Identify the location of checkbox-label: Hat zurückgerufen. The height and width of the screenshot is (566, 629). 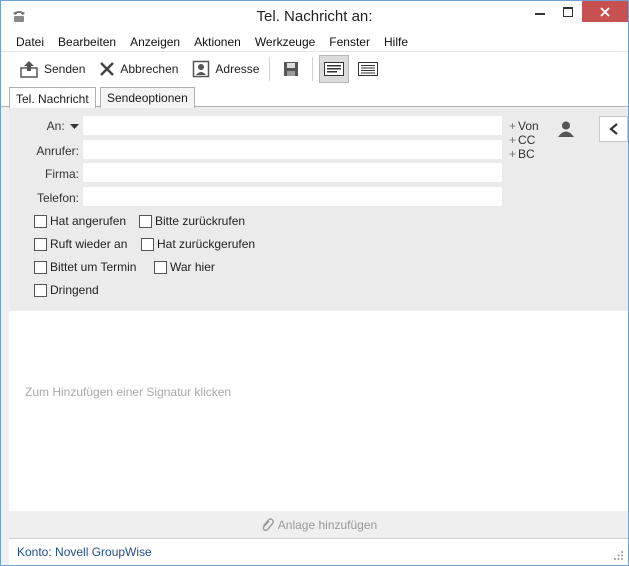
(206, 244).